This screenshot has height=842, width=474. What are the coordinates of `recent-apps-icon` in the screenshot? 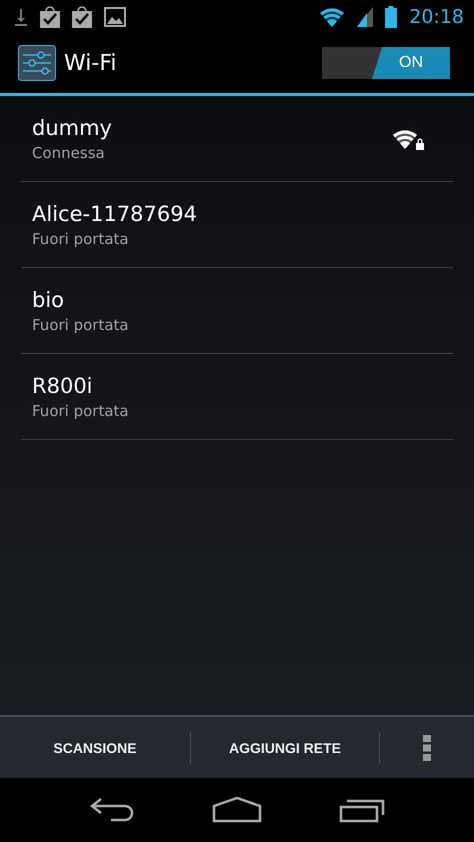 It's located at (362, 810).